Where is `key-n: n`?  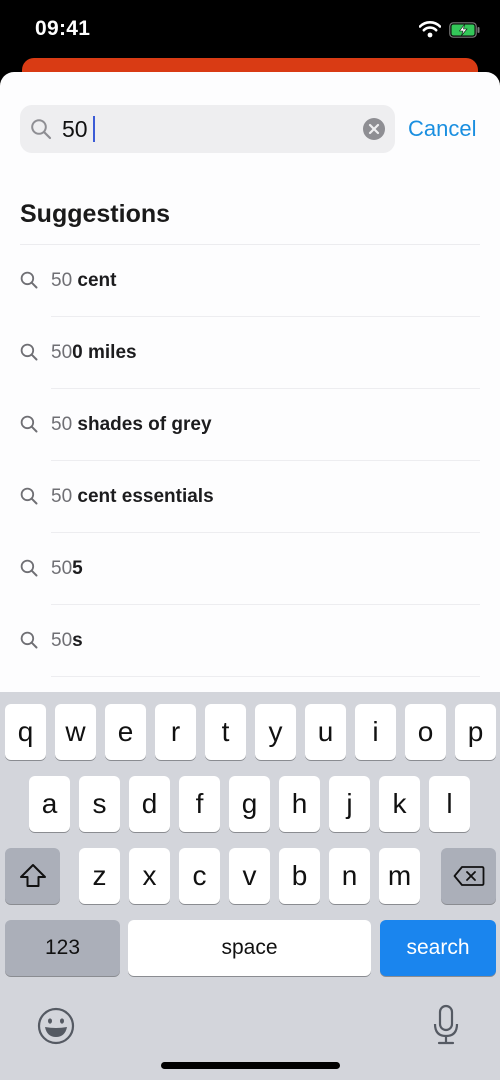
key-n: n is located at coordinates (349, 876).